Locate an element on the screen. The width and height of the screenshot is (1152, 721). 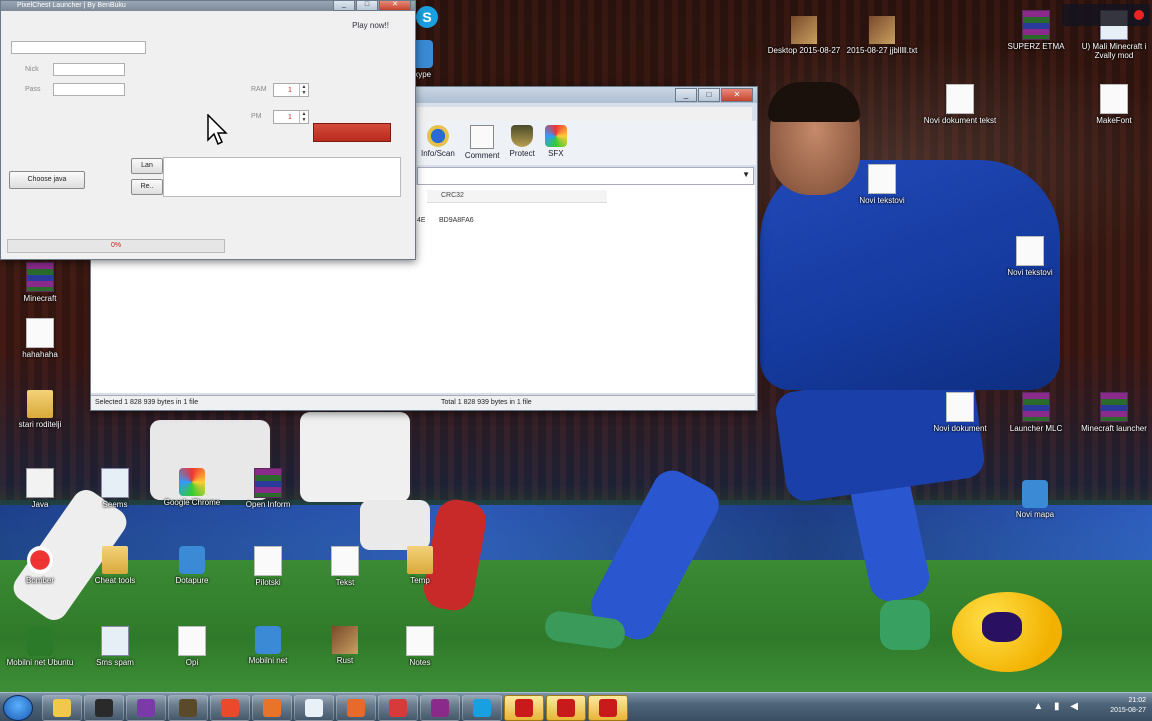
desktop-icon: Seems is located at coordinates (115, 488).